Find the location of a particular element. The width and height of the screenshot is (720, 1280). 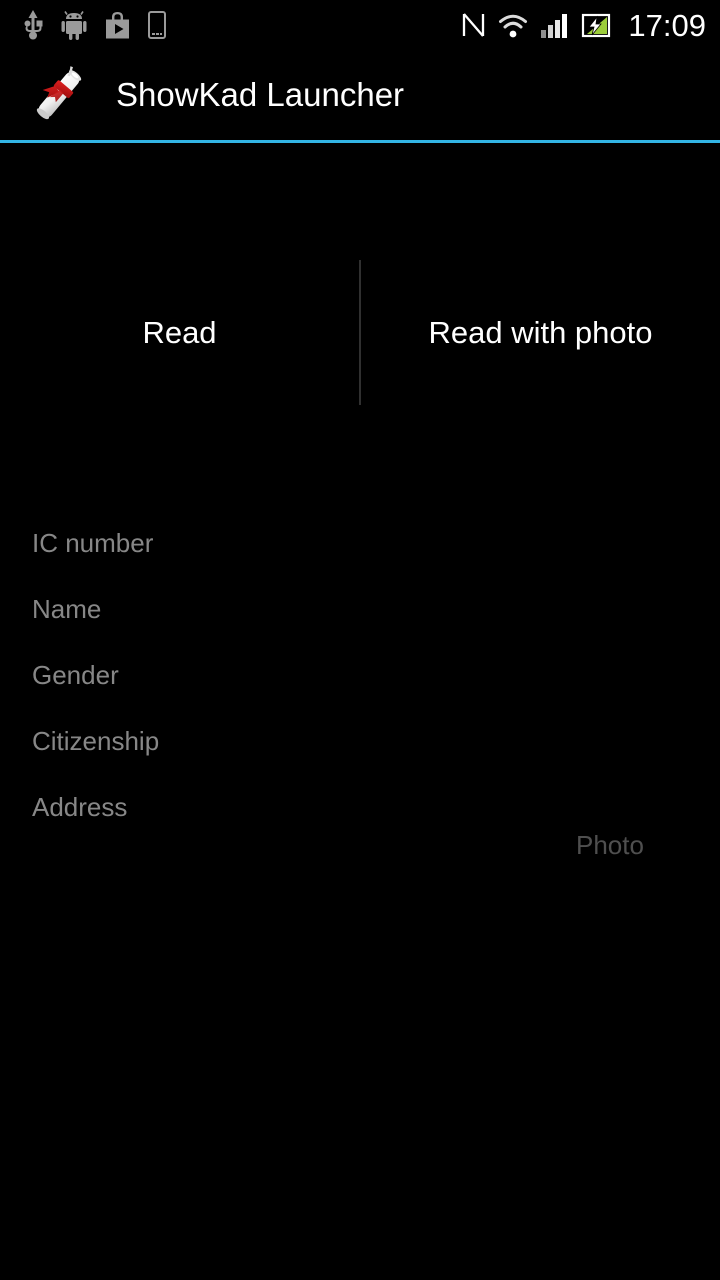

ic-number-field-label: IC number is located at coordinates (92, 543).